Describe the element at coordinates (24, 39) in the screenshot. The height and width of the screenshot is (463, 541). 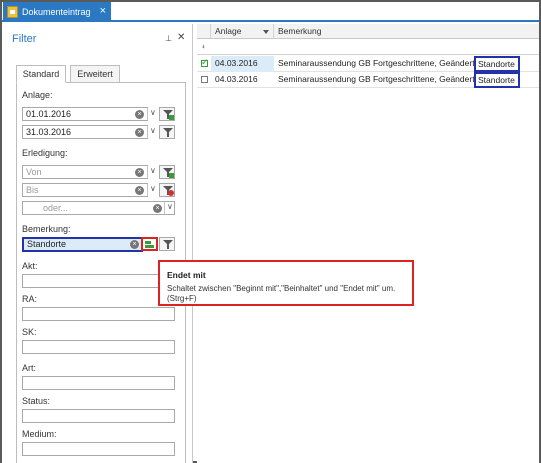
I see `filter-panel-title: Filter` at that location.